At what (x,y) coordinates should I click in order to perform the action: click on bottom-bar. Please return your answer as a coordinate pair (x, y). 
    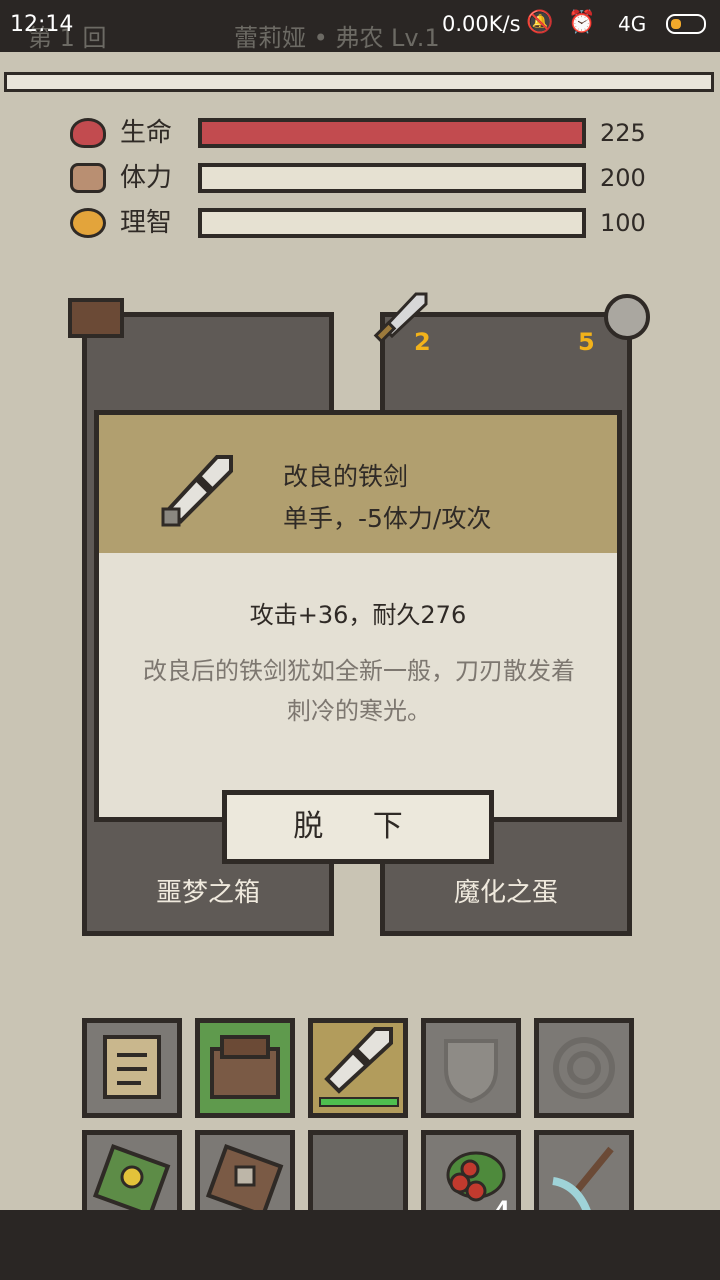
    Looking at the image, I should click on (360, 1245).